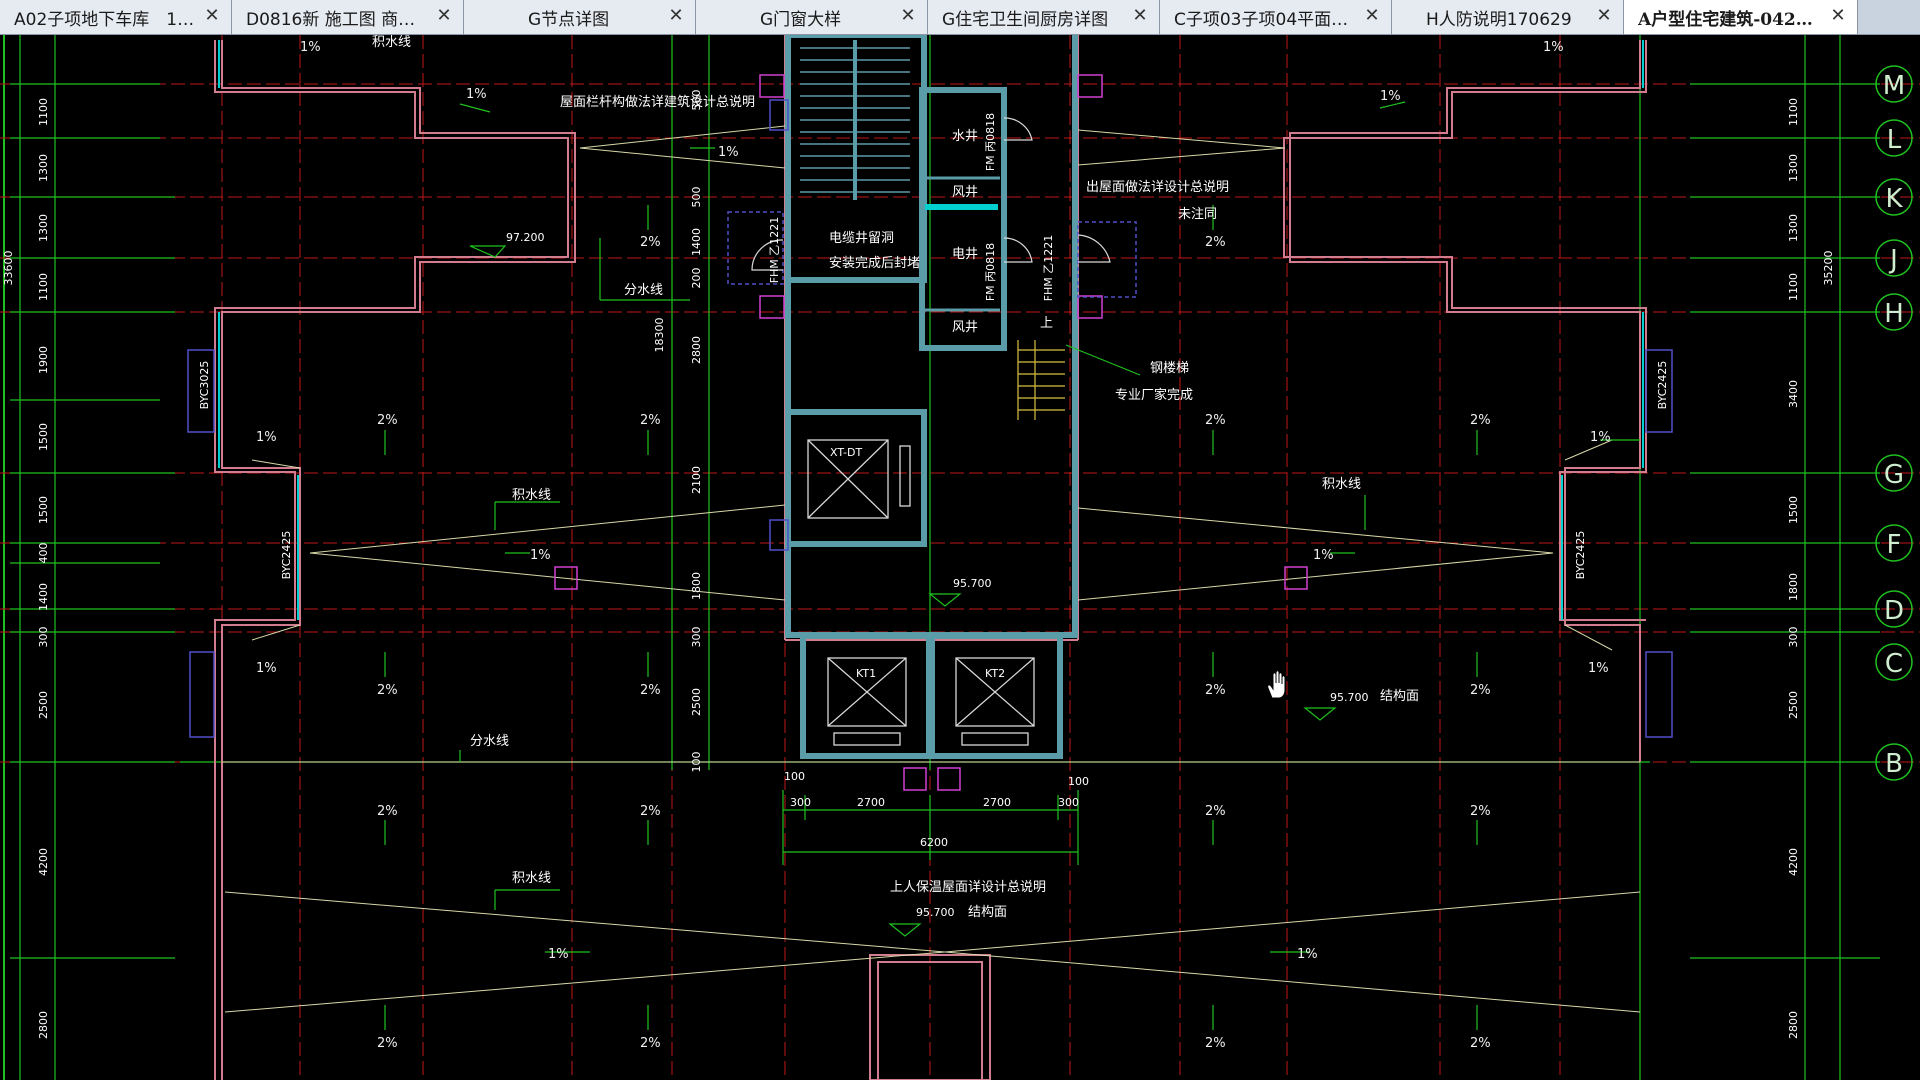 Image resolution: width=1920 pixels, height=1080 pixels. What do you see at coordinates (92, 557) in the screenshot?
I see `left-dimension-lines` at bounding box center [92, 557].